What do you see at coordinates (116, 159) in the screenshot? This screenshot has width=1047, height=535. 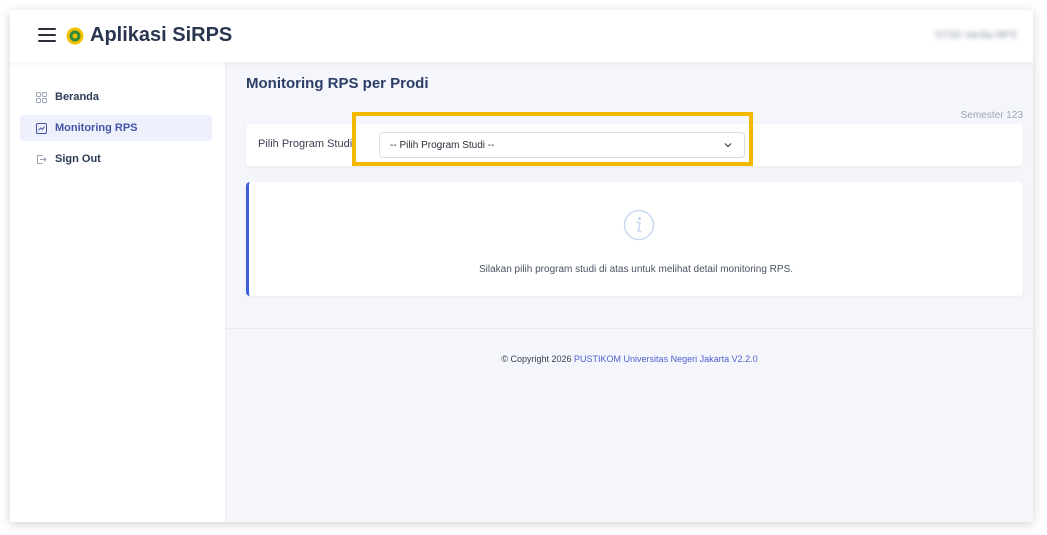 I see `sidebar-item-sign-out: Sign Out` at bounding box center [116, 159].